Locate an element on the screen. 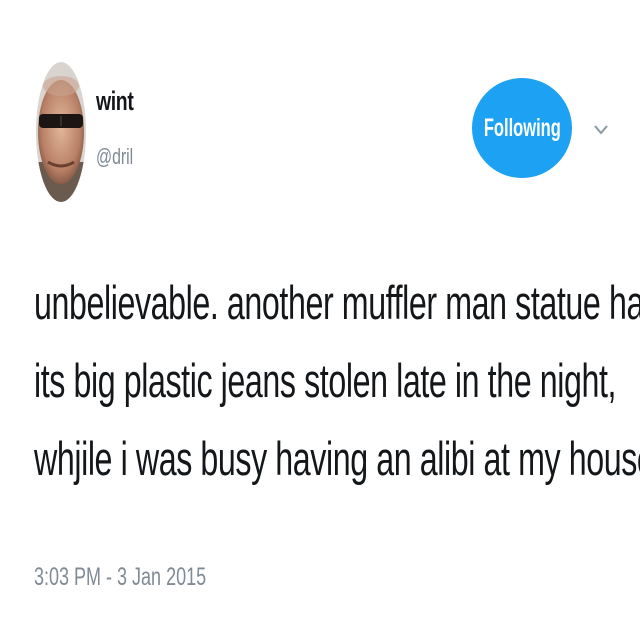  avatar-photo is located at coordinates (61, 132).